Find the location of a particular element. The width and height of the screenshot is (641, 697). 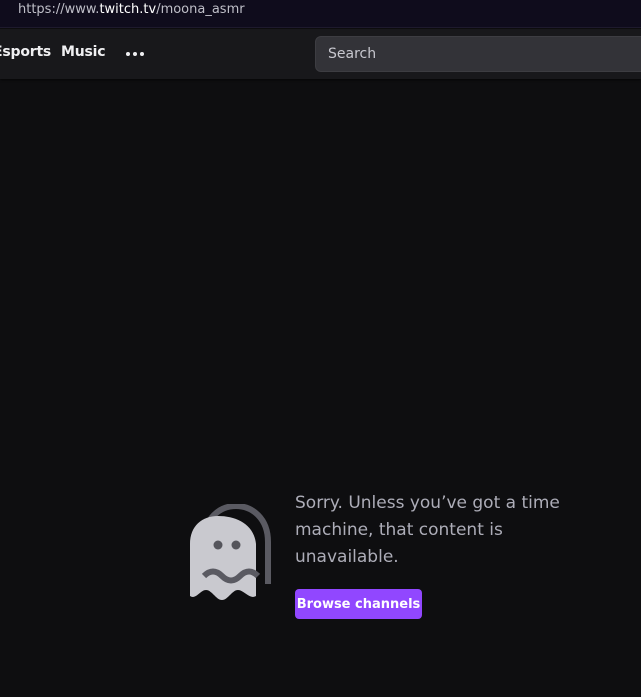

error-message-line-3: unavailable. is located at coordinates (347, 557).